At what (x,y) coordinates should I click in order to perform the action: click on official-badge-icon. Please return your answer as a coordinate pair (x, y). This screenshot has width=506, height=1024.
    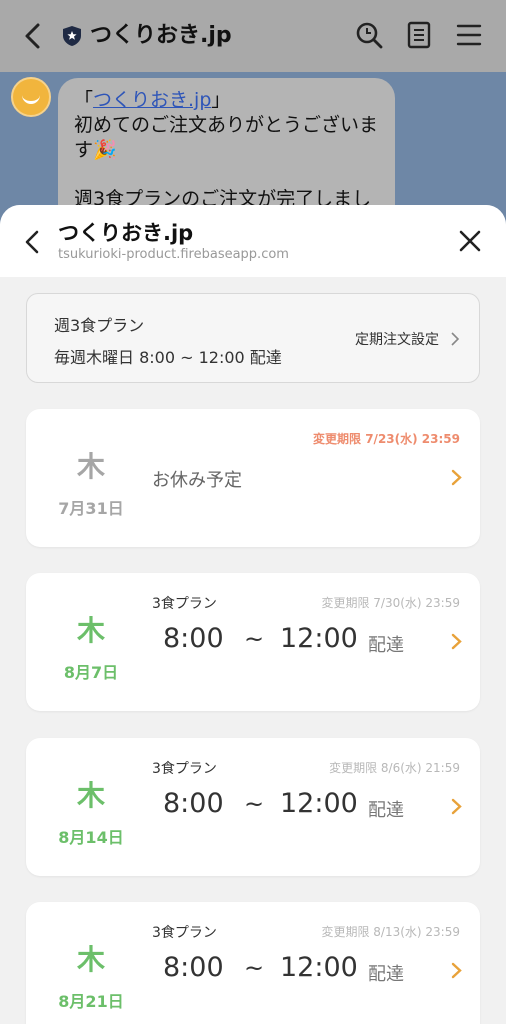
    Looking at the image, I should click on (72, 36).